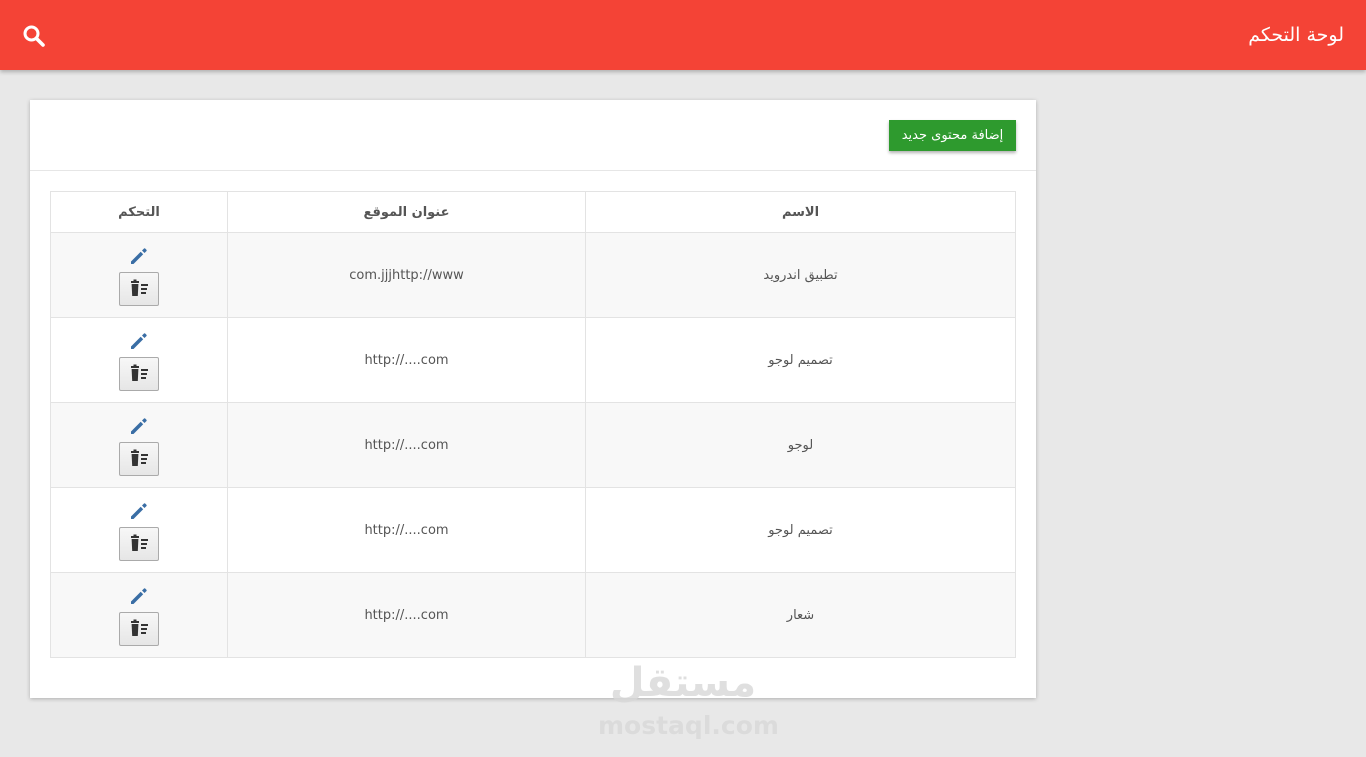 The width and height of the screenshot is (1366, 757). What do you see at coordinates (1296, 35) in the screenshot?
I see `page-title: لوحة التحكم` at bounding box center [1296, 35].